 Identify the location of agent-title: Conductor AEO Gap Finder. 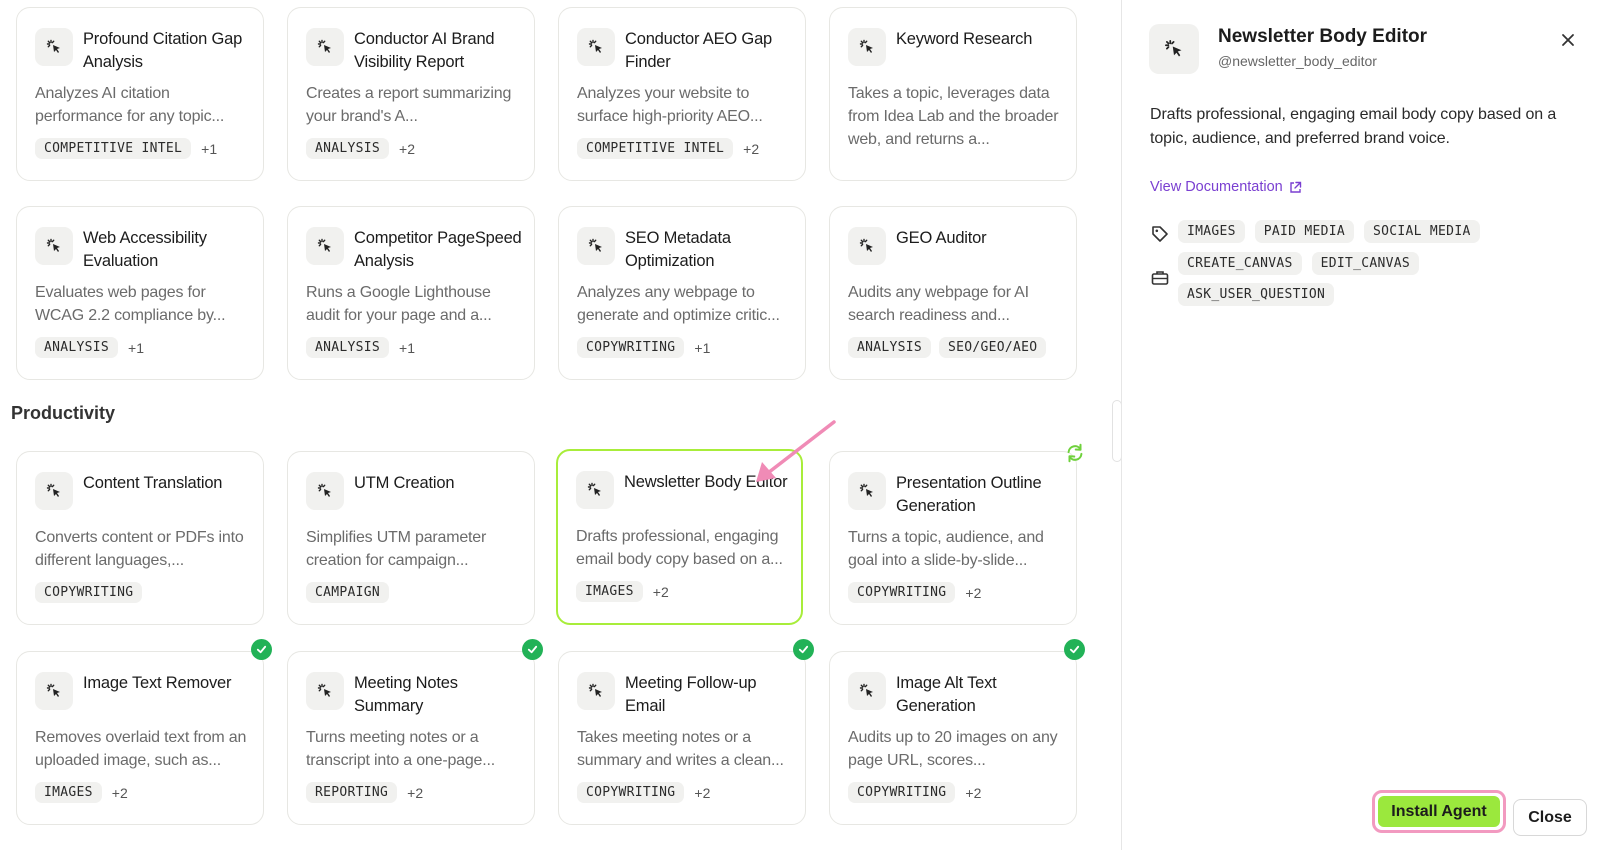
(699, 50).